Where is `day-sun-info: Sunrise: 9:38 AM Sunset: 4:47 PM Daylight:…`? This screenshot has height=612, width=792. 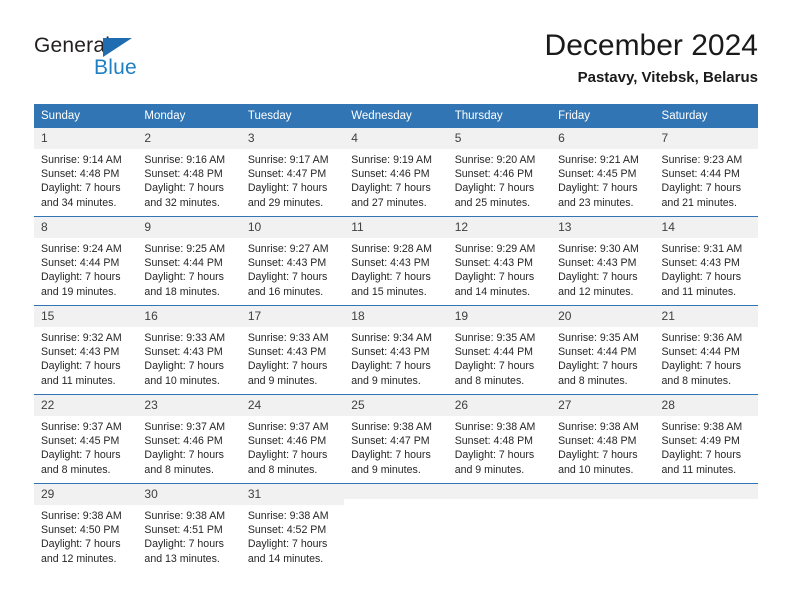 day-sun-info: Sunrise: 9:38 AM Sunset: 4:47 PM Daylight:… is located at coordinates (395, 446).